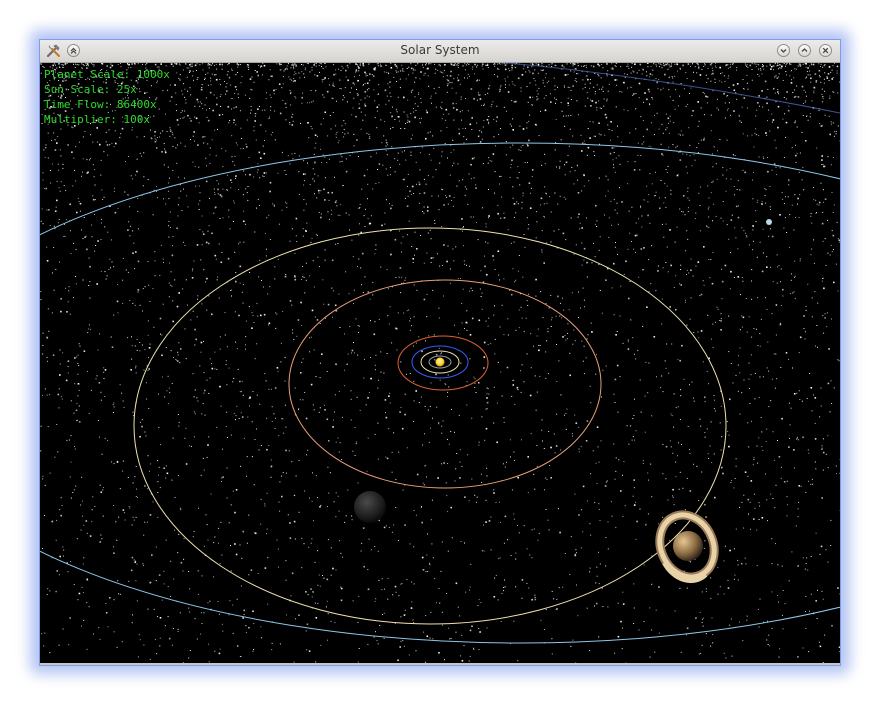  I want to click on chevron-up-icon, so click(804, 50).